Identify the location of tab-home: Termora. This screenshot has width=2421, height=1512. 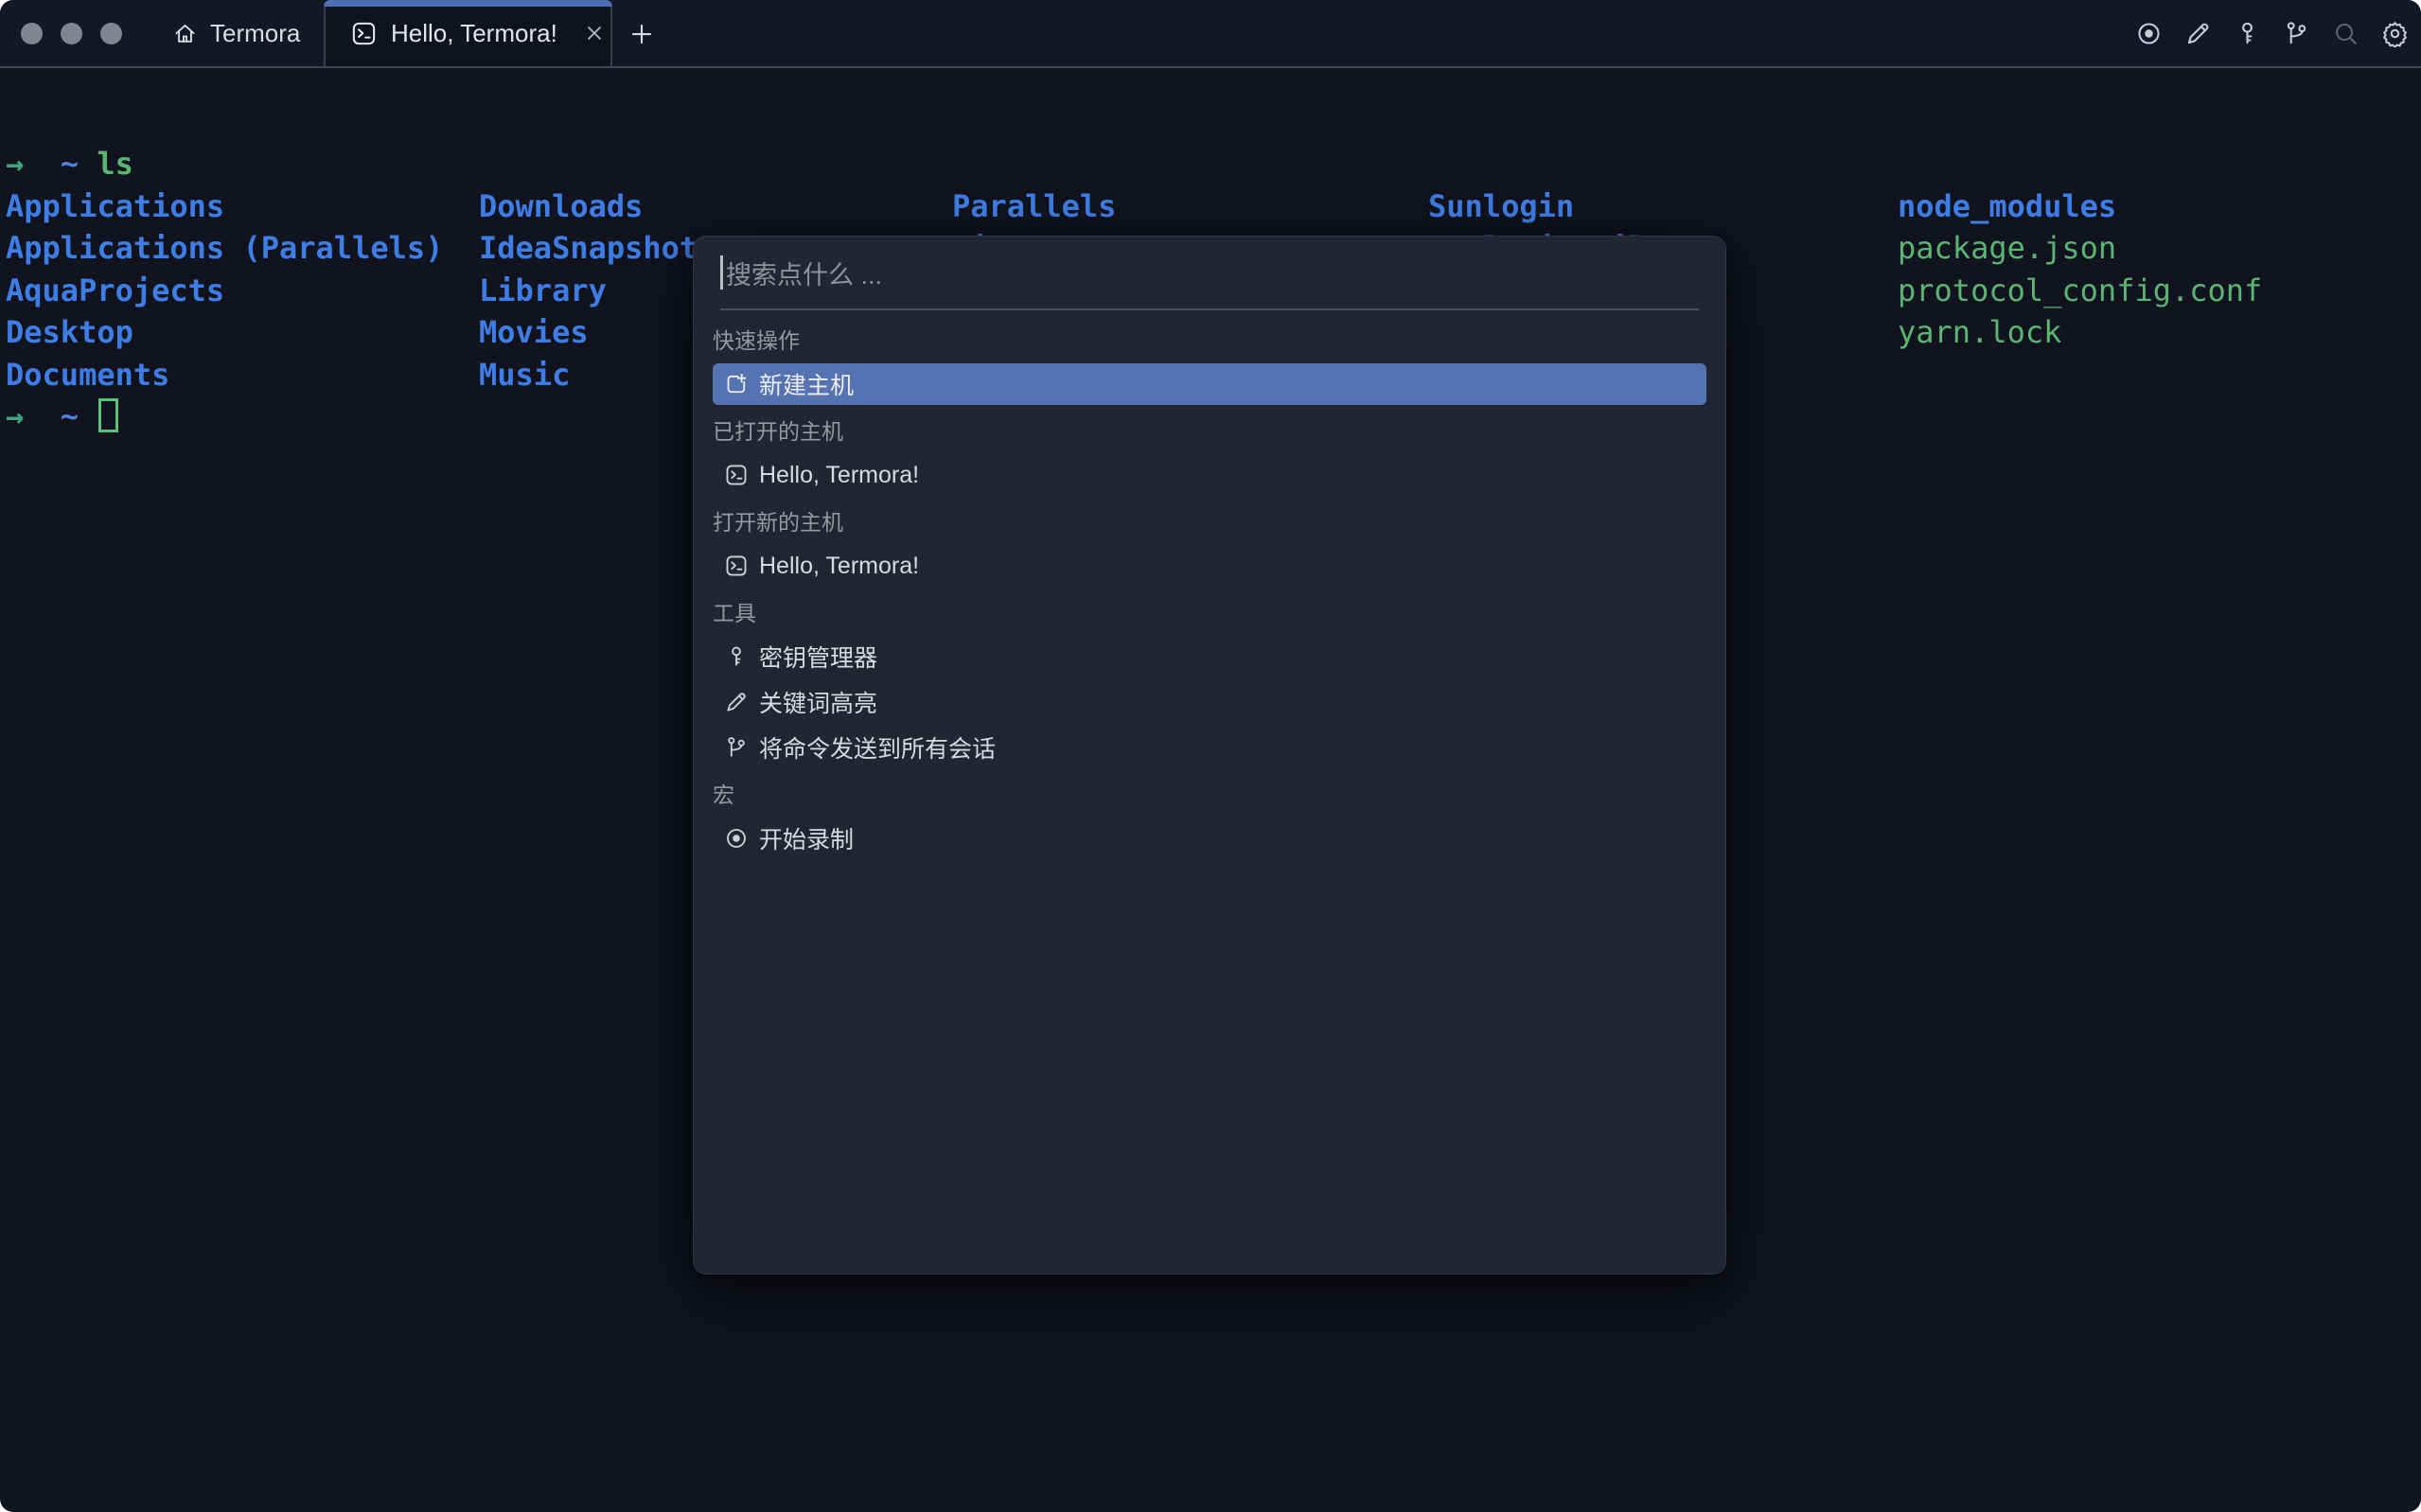
(236, 33).